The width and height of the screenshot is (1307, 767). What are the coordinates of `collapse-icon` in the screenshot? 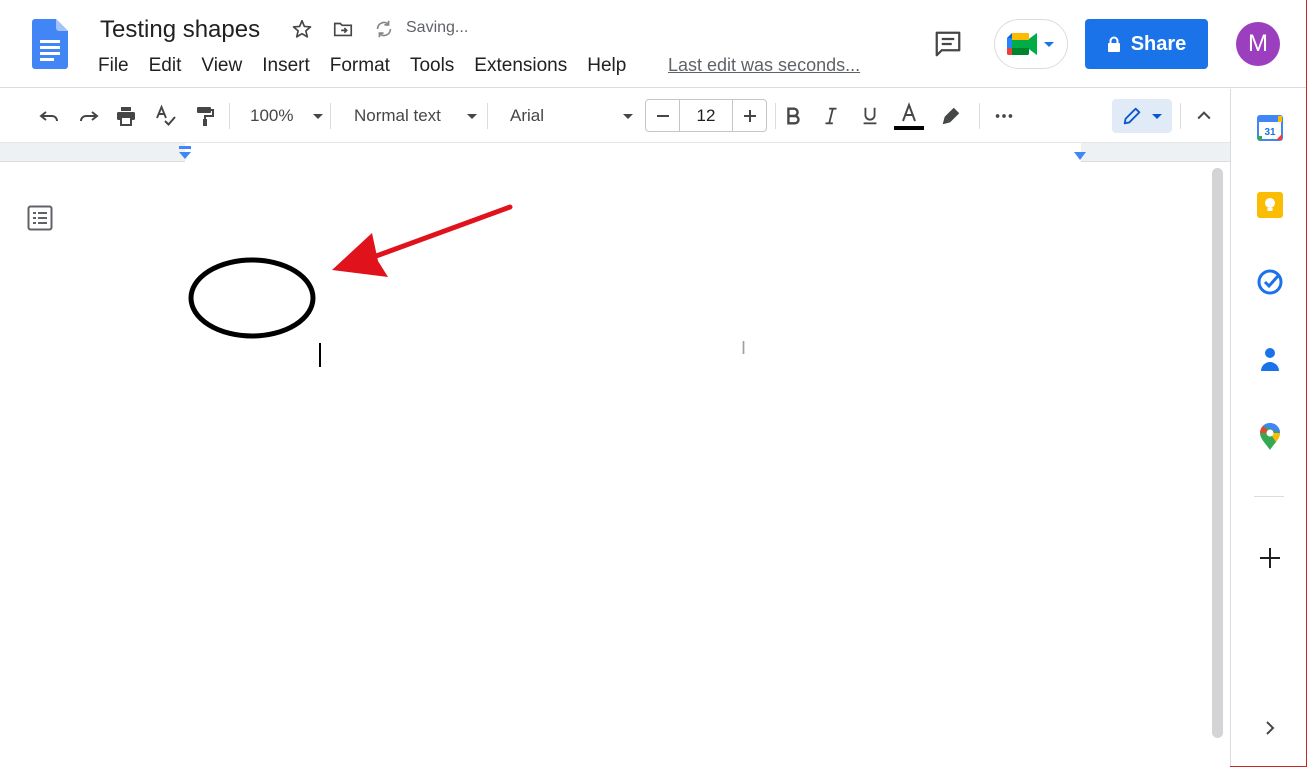 It's located at (1204, 115).